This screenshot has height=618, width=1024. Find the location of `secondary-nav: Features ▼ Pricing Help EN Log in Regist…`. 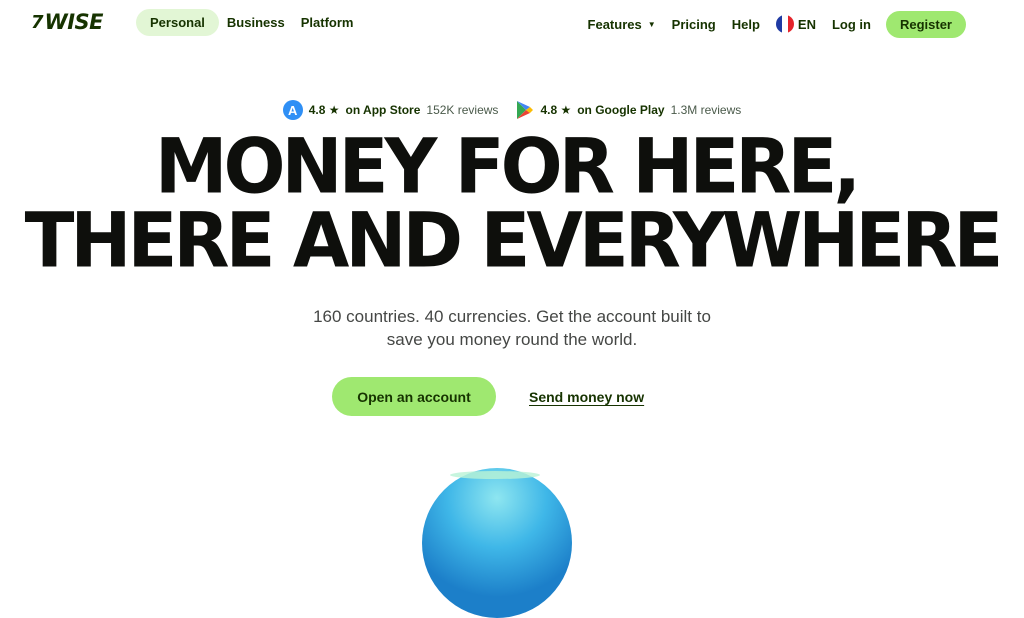

secondary-nav: Features ▼ Pricing Help EN Log in Regist… is located at coordinates (773, 24).